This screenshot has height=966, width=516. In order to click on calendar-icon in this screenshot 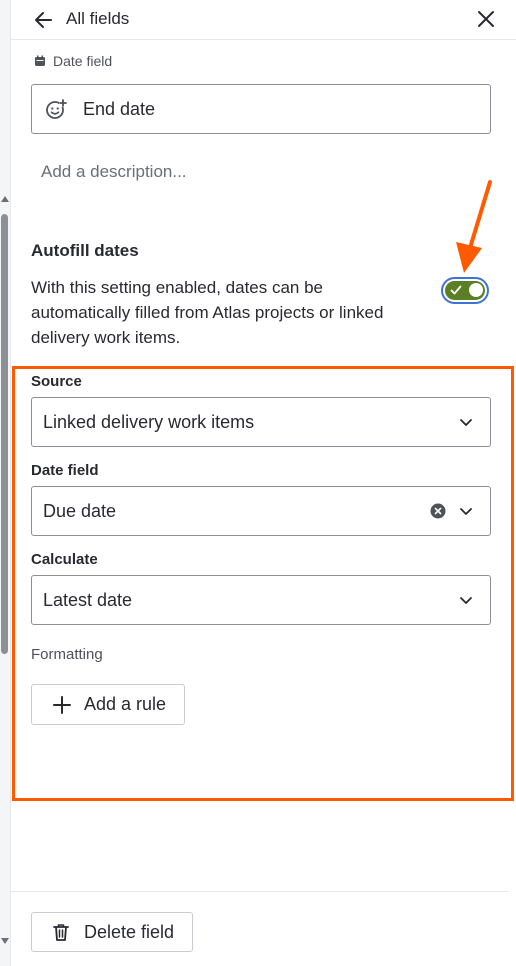, I will do `click(40, 60)`.